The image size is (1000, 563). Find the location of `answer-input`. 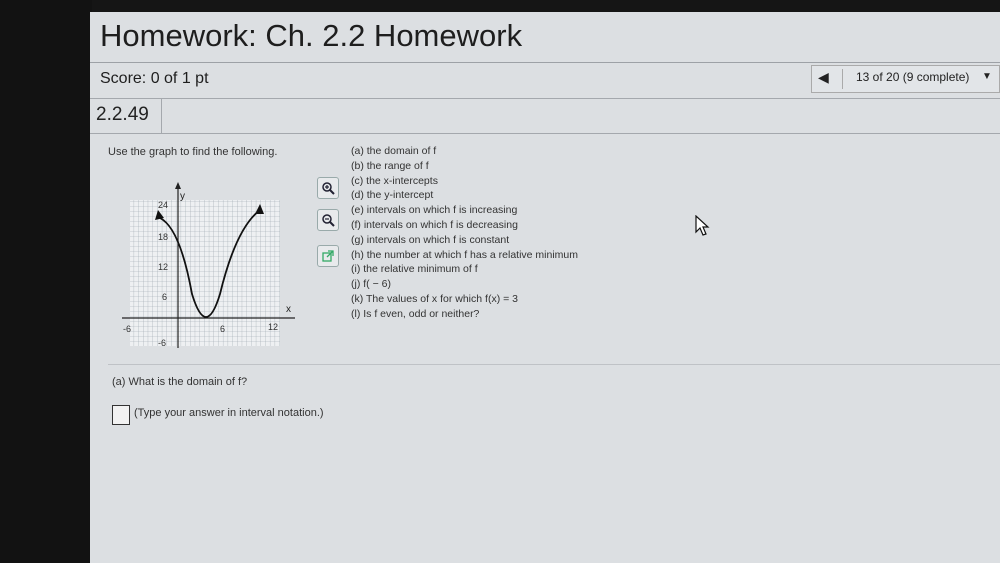

answer-input is located at coordinates (121, 415).